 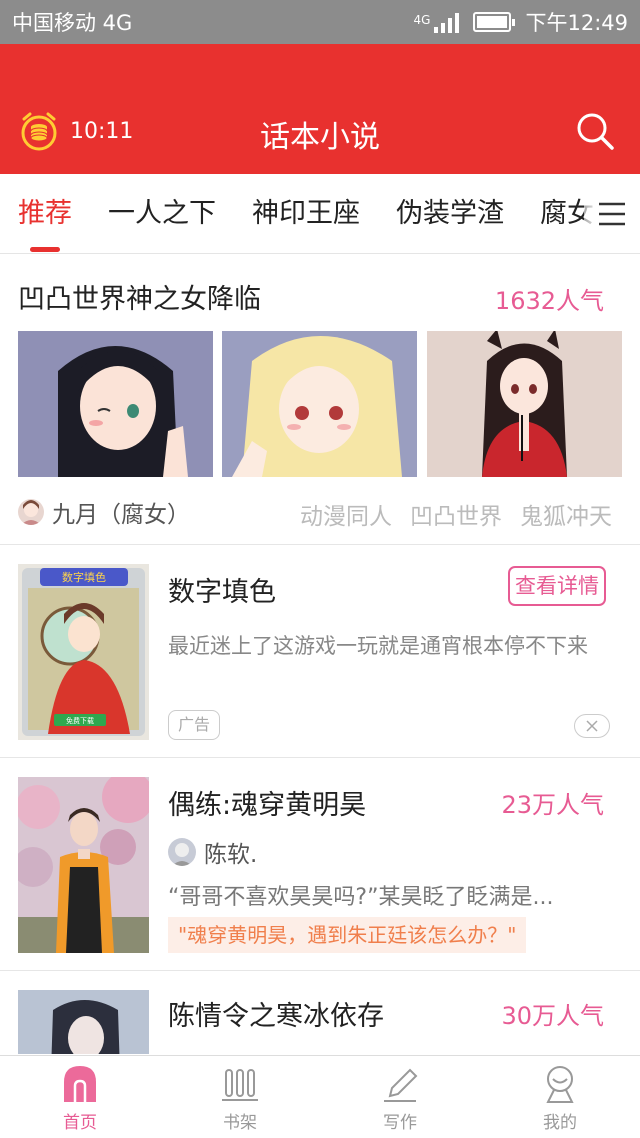 I want to click on story-title: 偶练:魂穿黄明昊, so click(x=267, y=805).